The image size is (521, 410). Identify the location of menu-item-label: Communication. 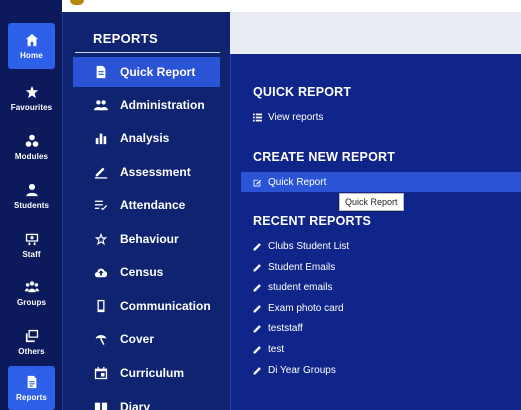
(165, 306).